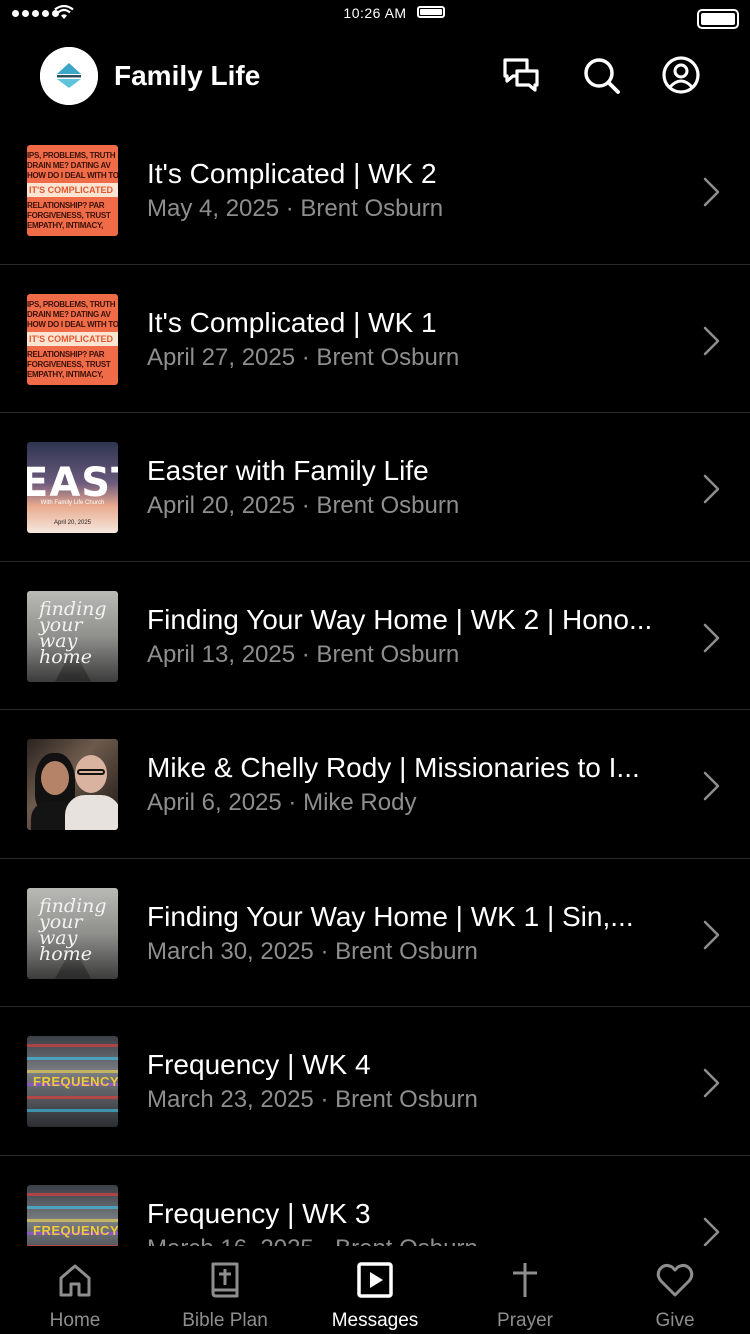 The image size is (750, 1334). Describe the element at coordinates (295, 208) in the screenshot. I see `message-date-speaker: May 4, 2025 · Brent Osburn` at that location.